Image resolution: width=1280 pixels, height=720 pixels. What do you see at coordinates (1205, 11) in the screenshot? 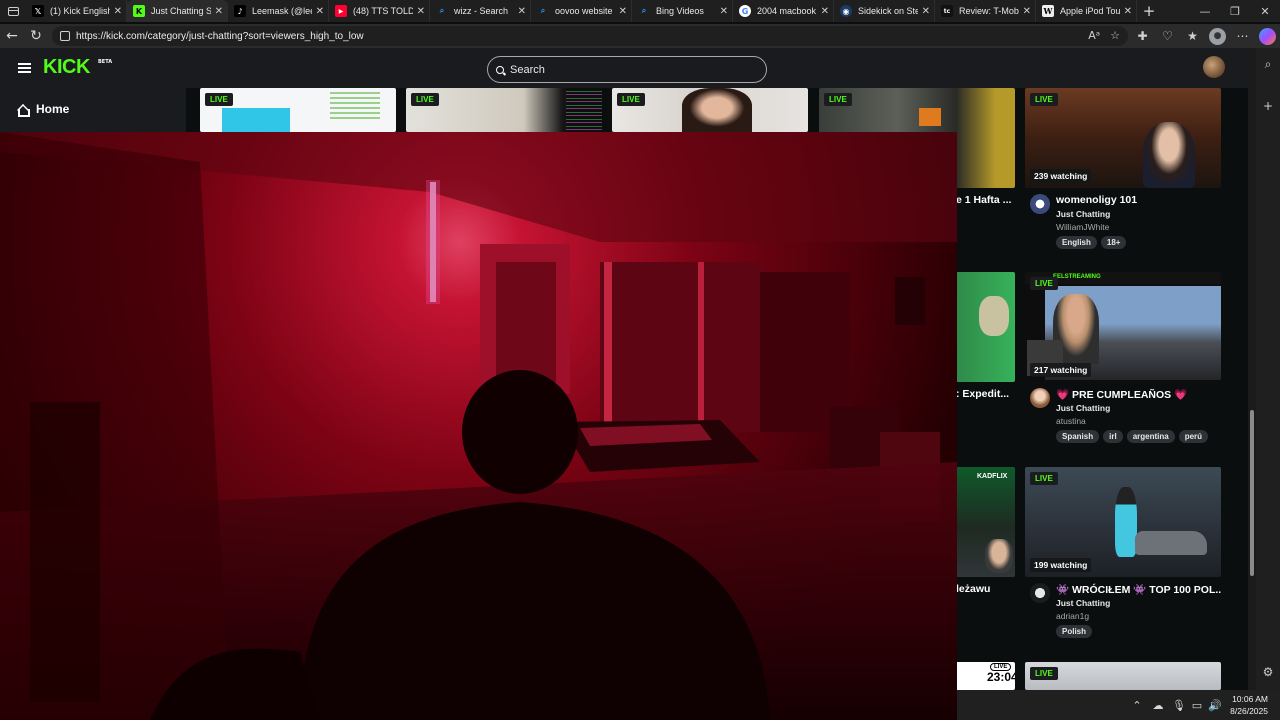
I see `minimize-button: —` at bounding box center [1205, 11].